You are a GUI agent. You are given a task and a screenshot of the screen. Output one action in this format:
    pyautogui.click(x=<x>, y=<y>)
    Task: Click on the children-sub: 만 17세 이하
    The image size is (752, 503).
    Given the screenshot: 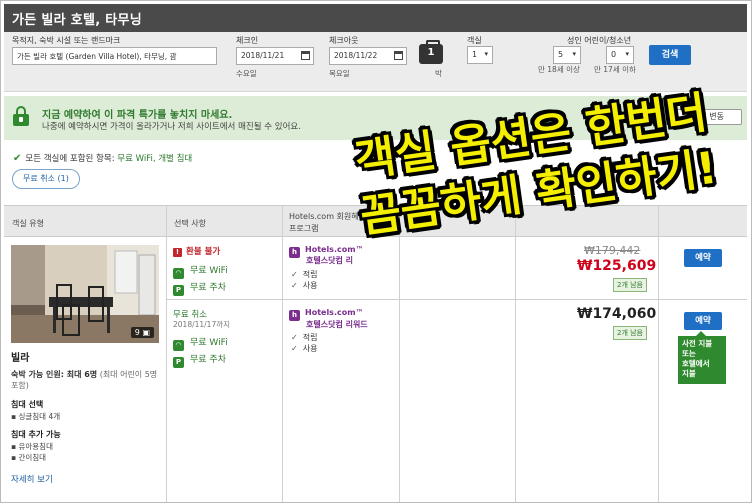 What is the action you would take?
    pyautogui.click(x=615, y=69)
    